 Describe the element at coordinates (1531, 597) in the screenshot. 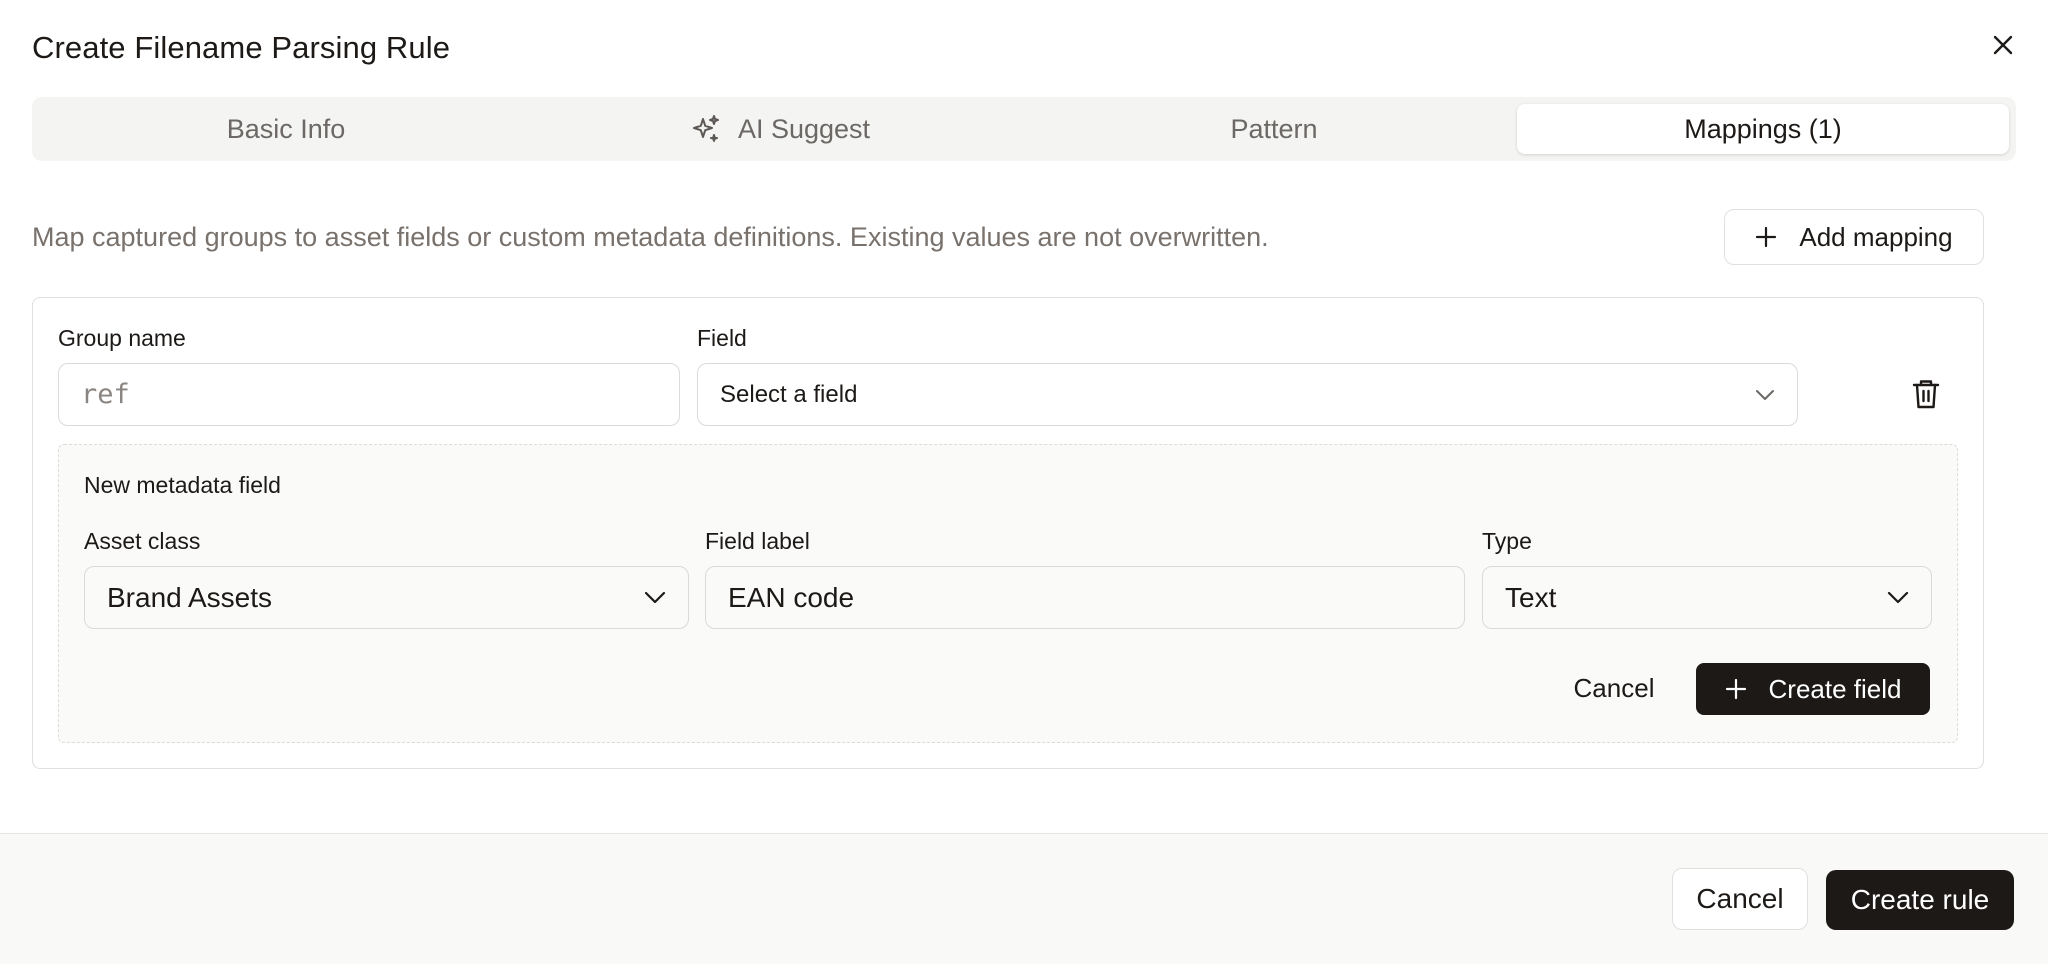

I see `type-value: Text` at that location.